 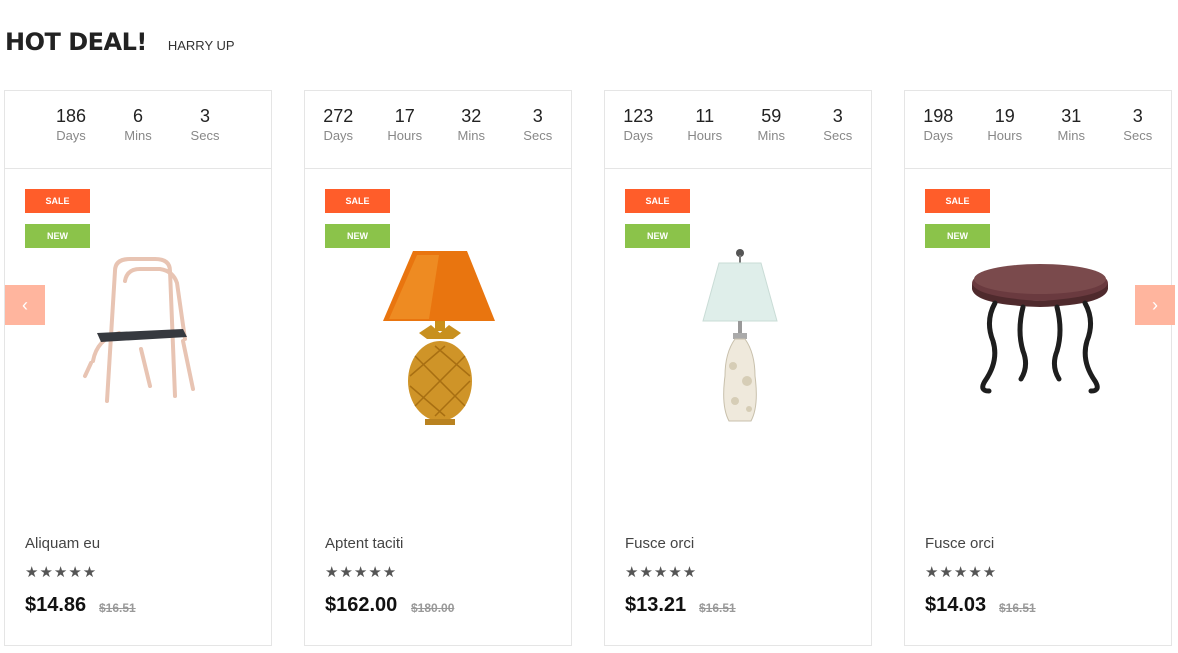 I want to click on countdown-value: 123, so click(x=638, y=116).